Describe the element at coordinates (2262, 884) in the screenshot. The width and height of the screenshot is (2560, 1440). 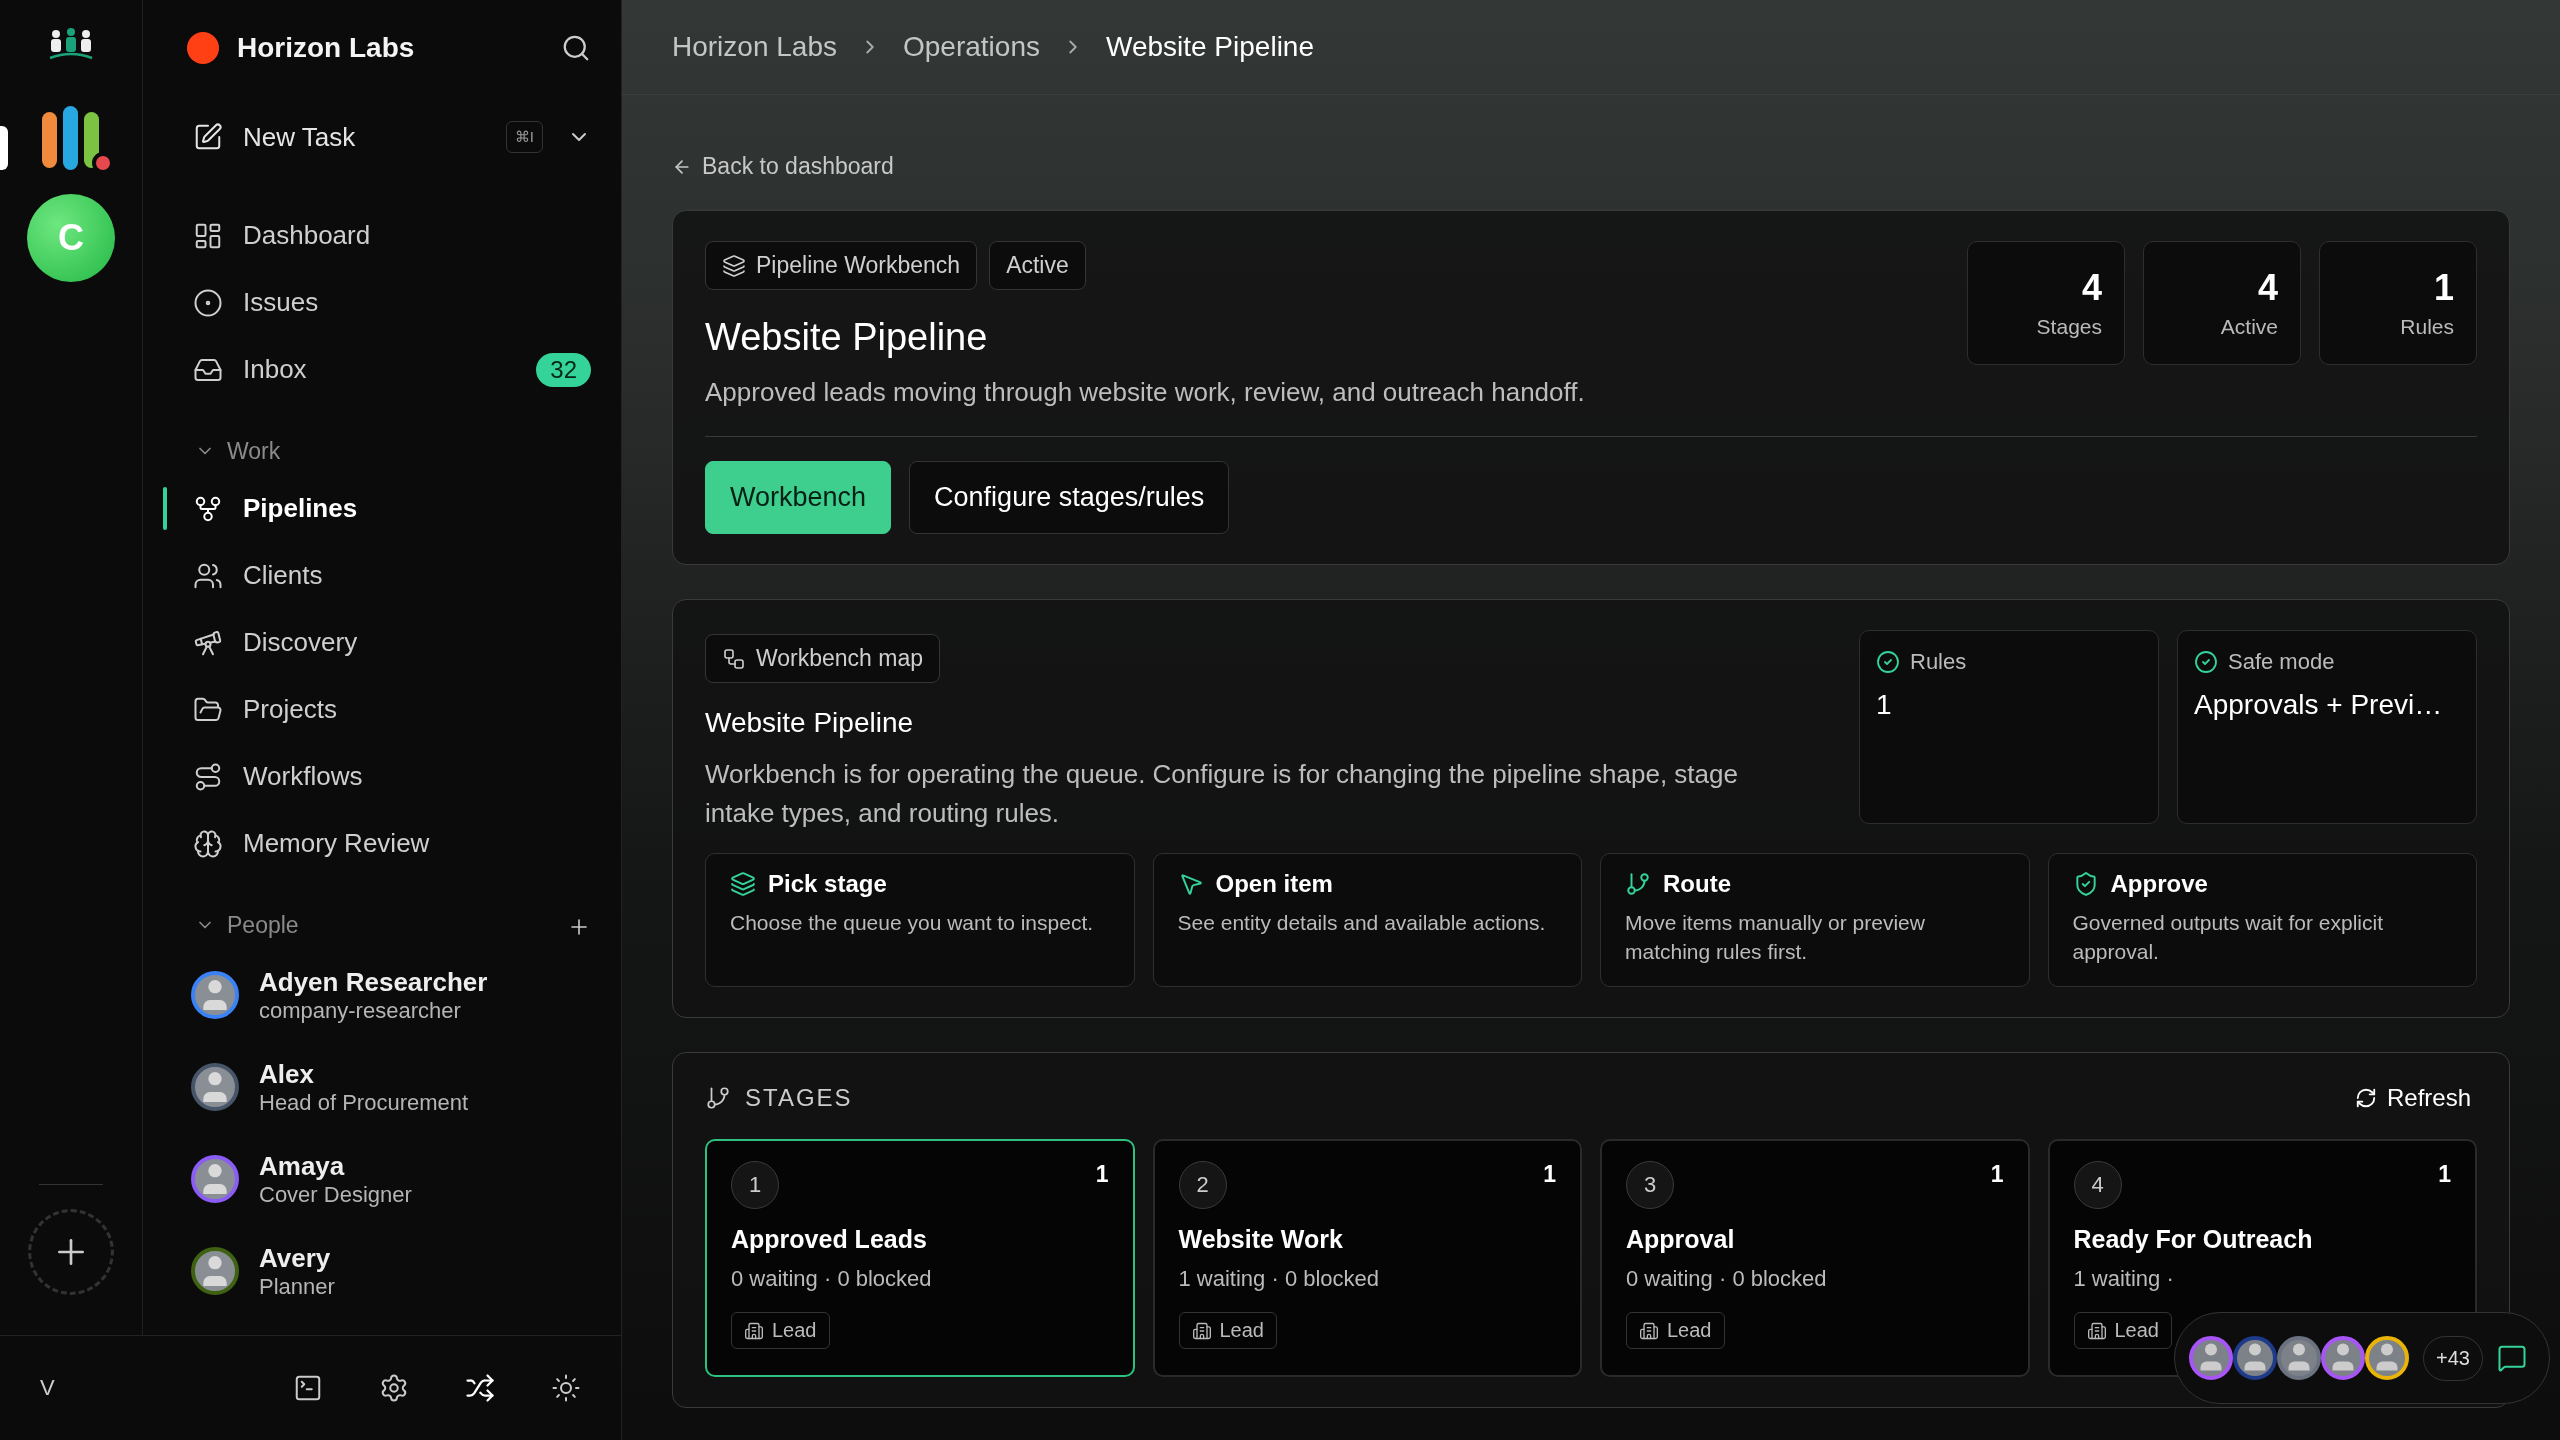
I see `step-title: Approve` at that location.